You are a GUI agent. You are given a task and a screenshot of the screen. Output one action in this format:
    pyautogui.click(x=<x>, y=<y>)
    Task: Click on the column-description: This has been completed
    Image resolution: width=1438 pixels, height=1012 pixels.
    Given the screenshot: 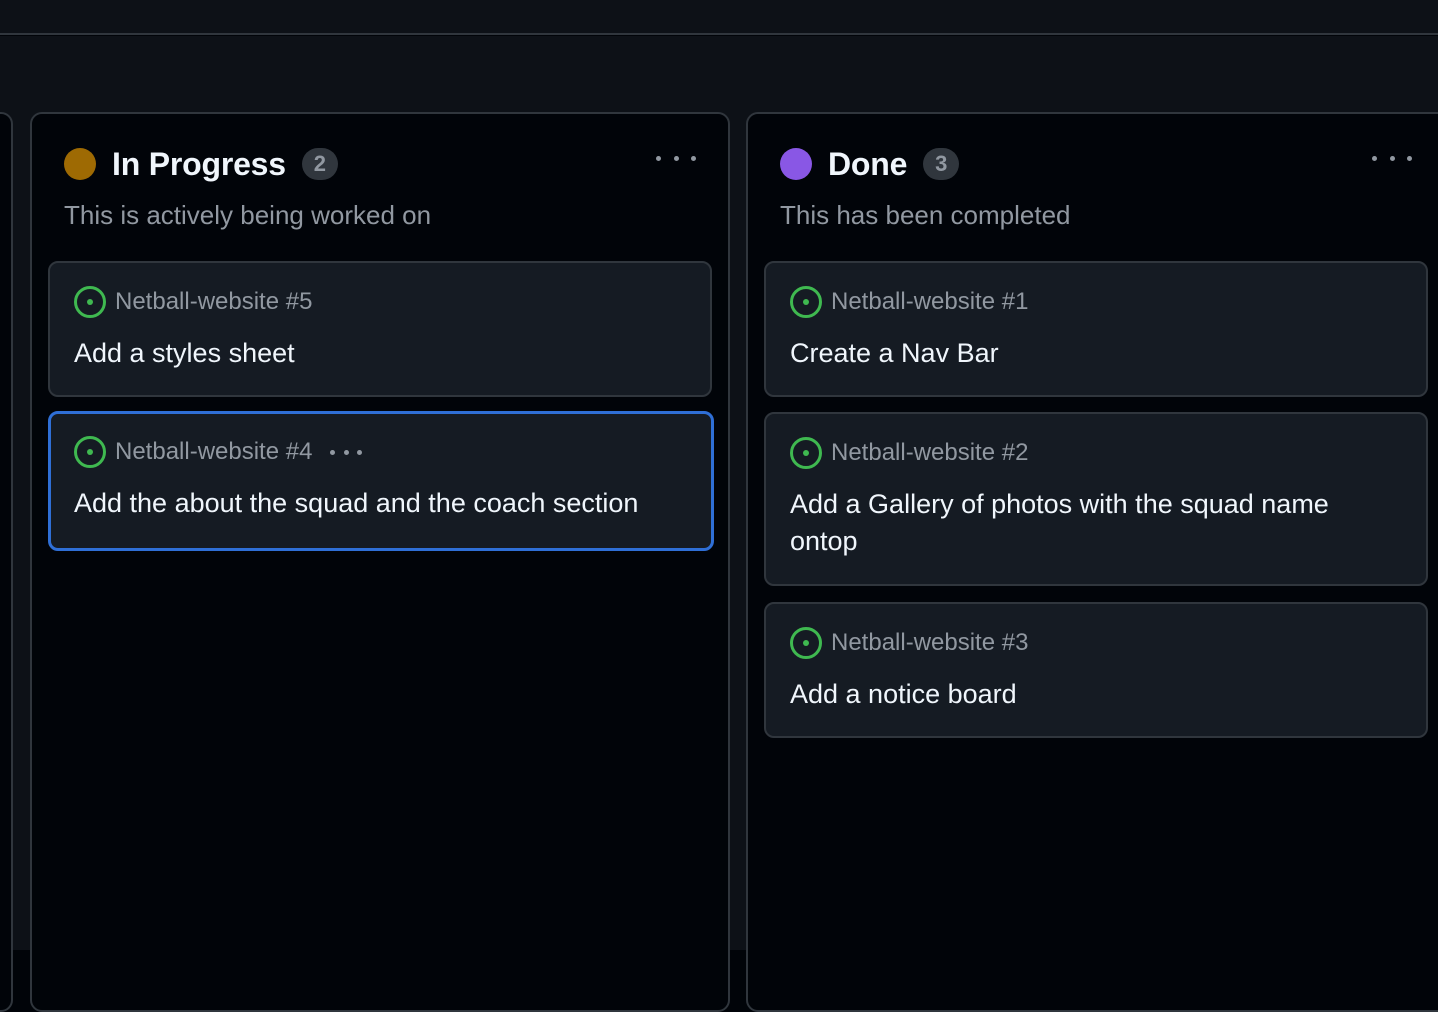 What is the action you would take?
    pyautogui.click(x=925, y=215)
    